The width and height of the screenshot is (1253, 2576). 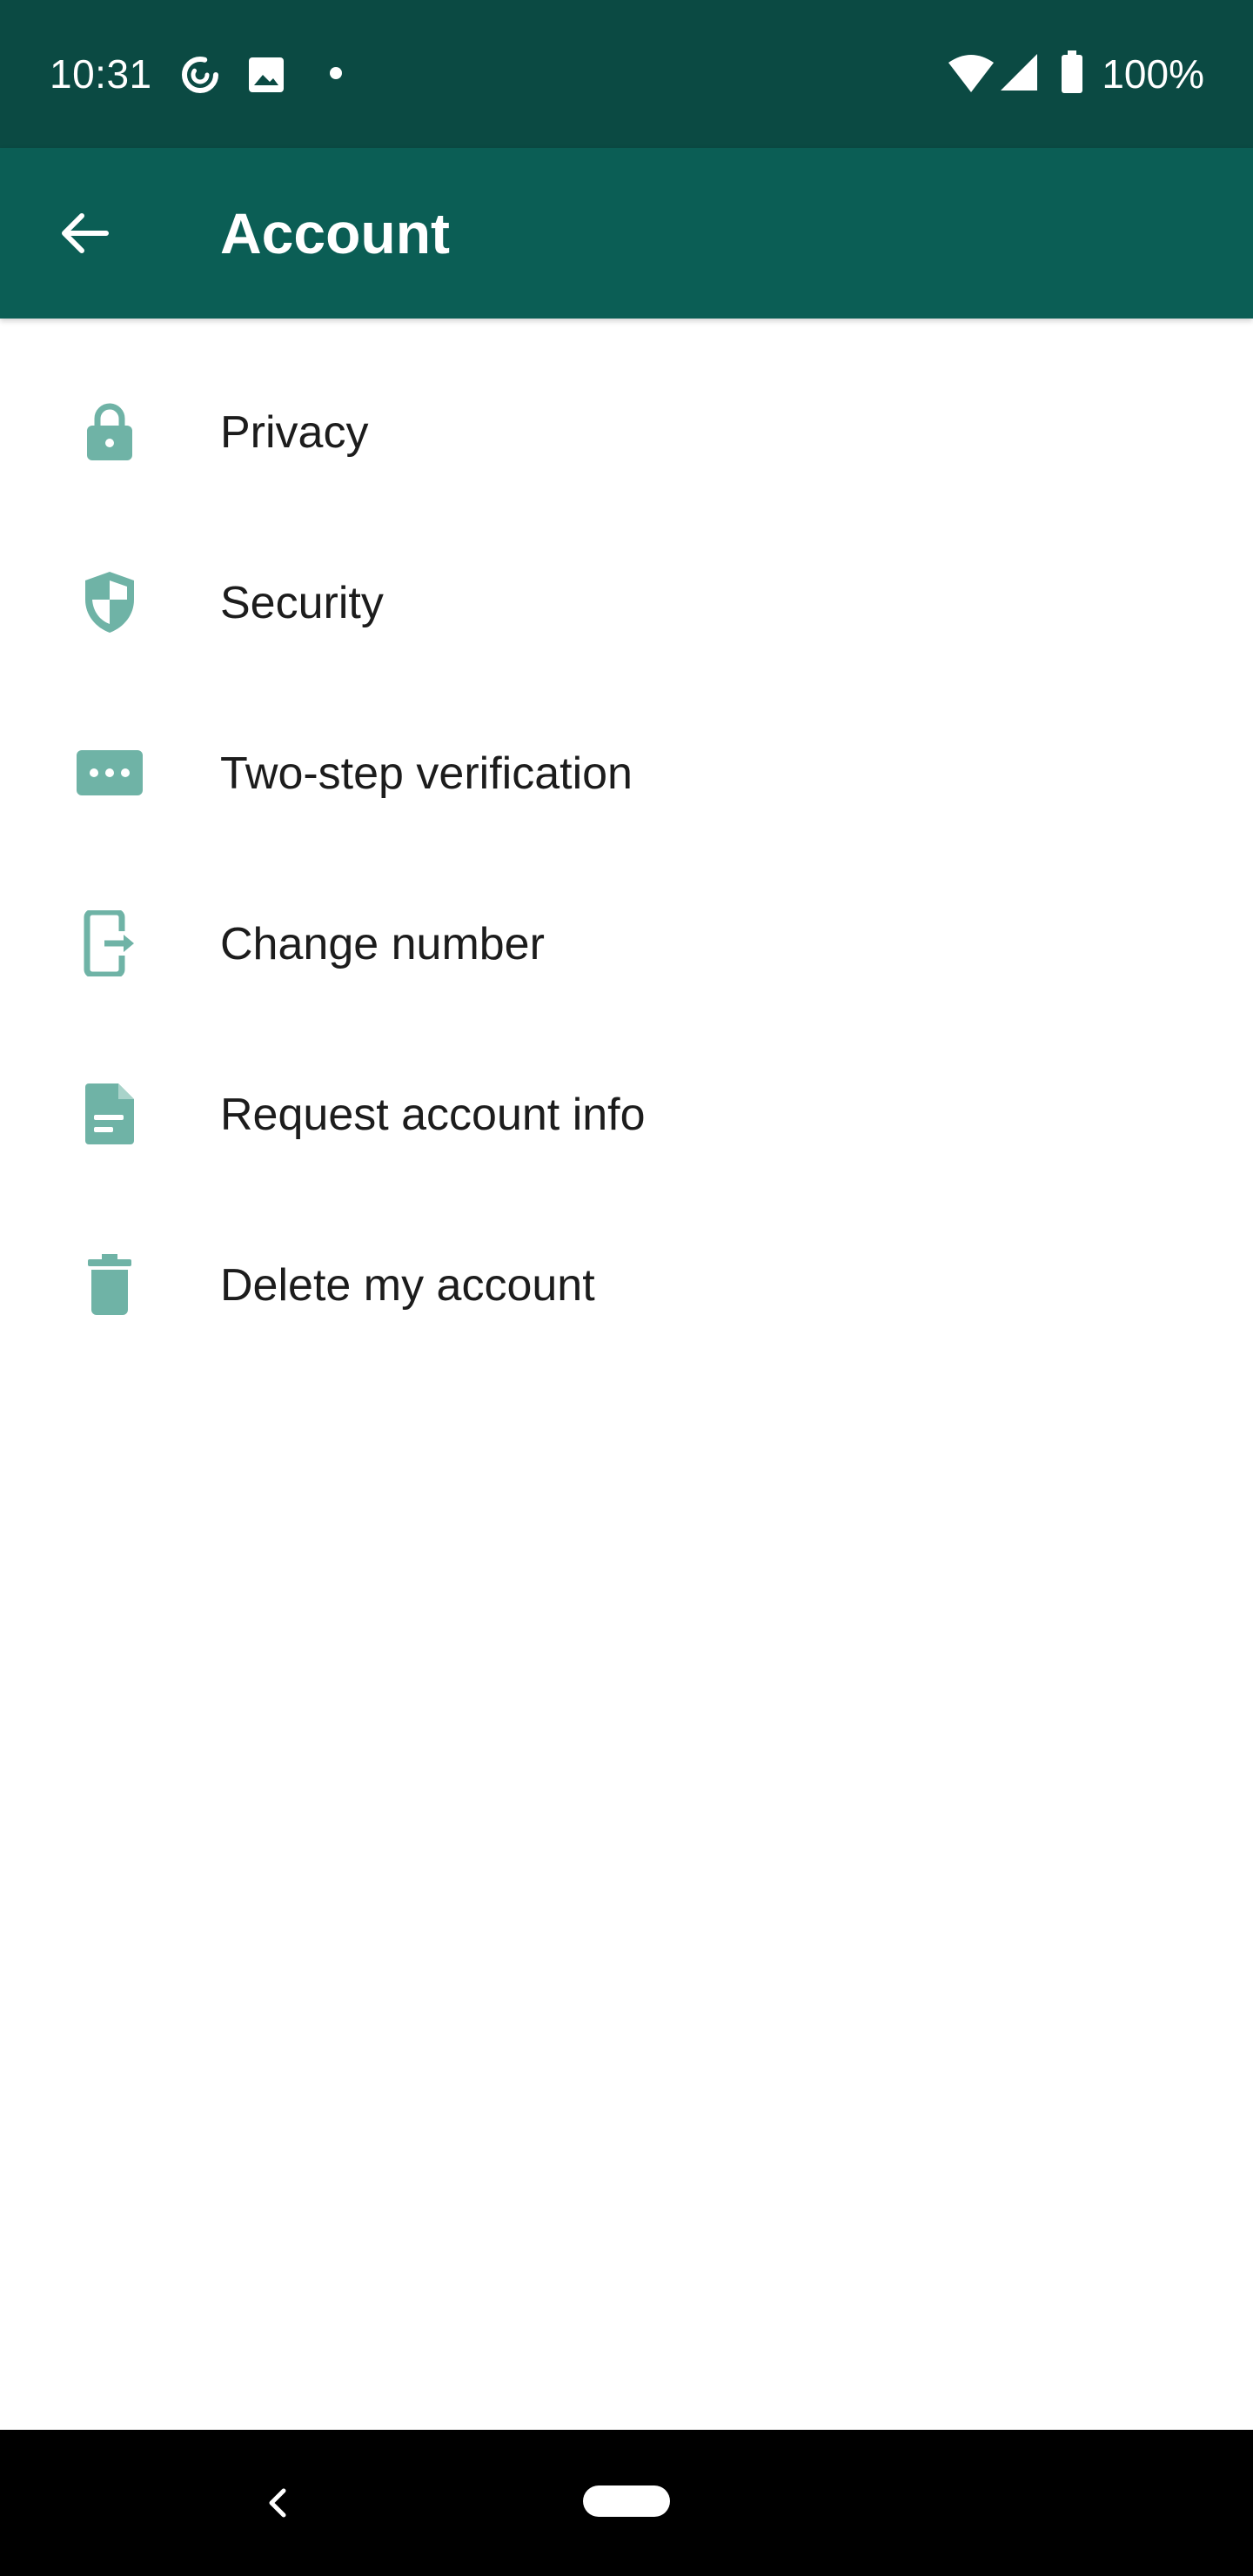 I want to click on menu-item-label: Two-step verification, so click(x=426, y=773).